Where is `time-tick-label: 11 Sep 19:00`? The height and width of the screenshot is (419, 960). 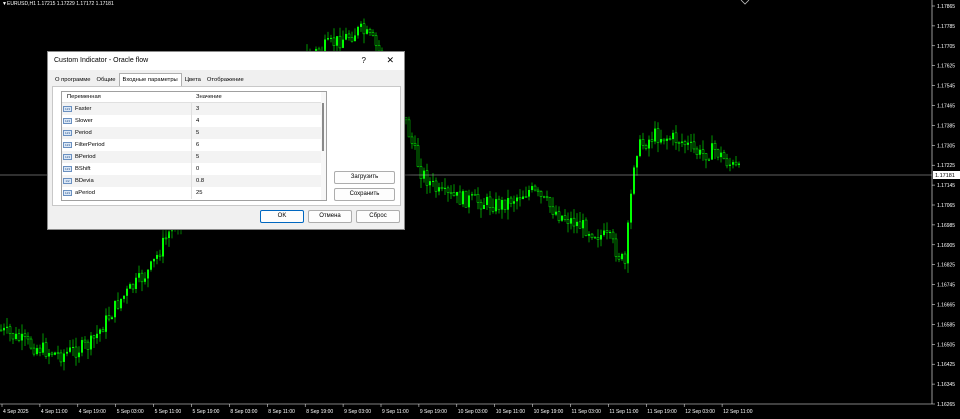
time-tick-label: 11 Sep 19:00 is located at coordinates (662, 412).